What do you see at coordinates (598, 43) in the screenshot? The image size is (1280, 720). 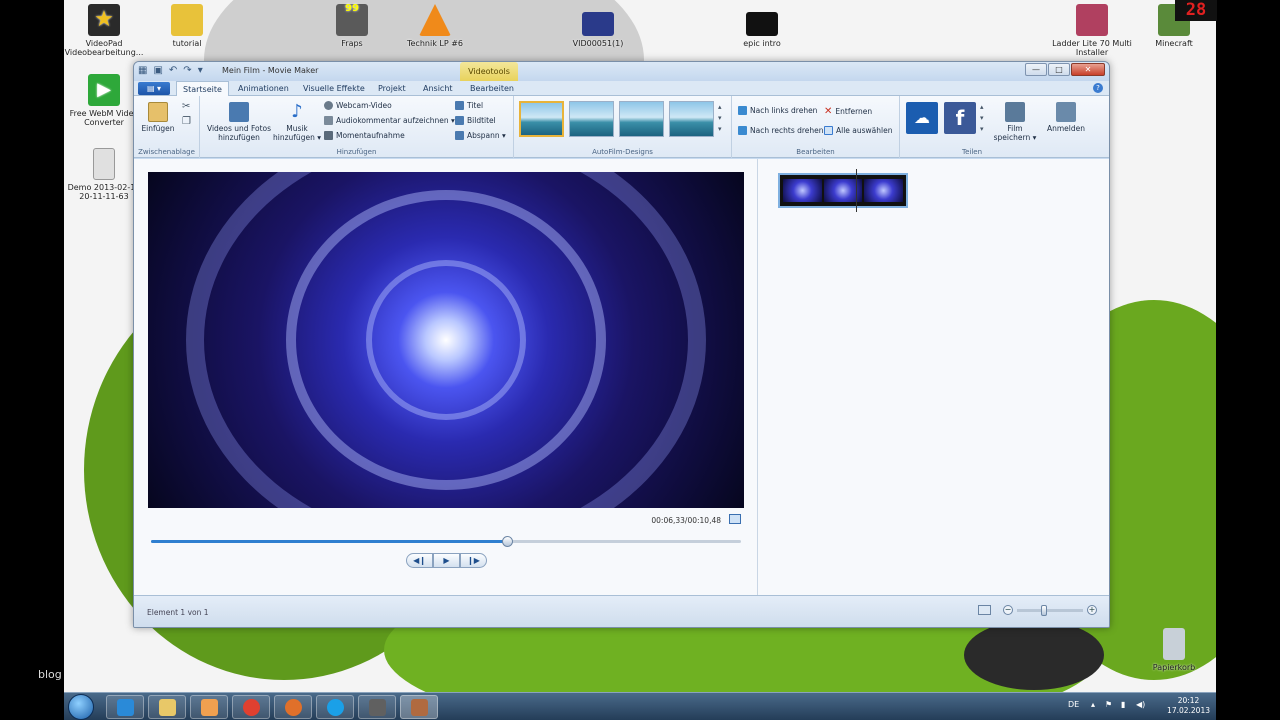 I see `desktop-icon-label: VID00051(1)` at bounding box center [598, 43].